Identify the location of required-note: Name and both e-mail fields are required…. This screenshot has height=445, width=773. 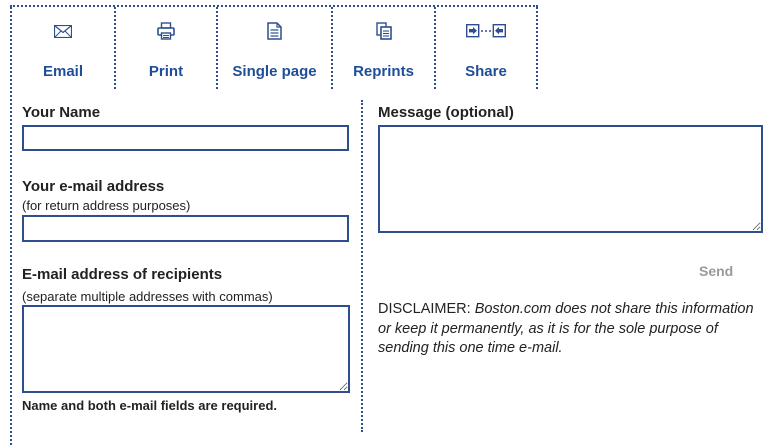
(150, 405).